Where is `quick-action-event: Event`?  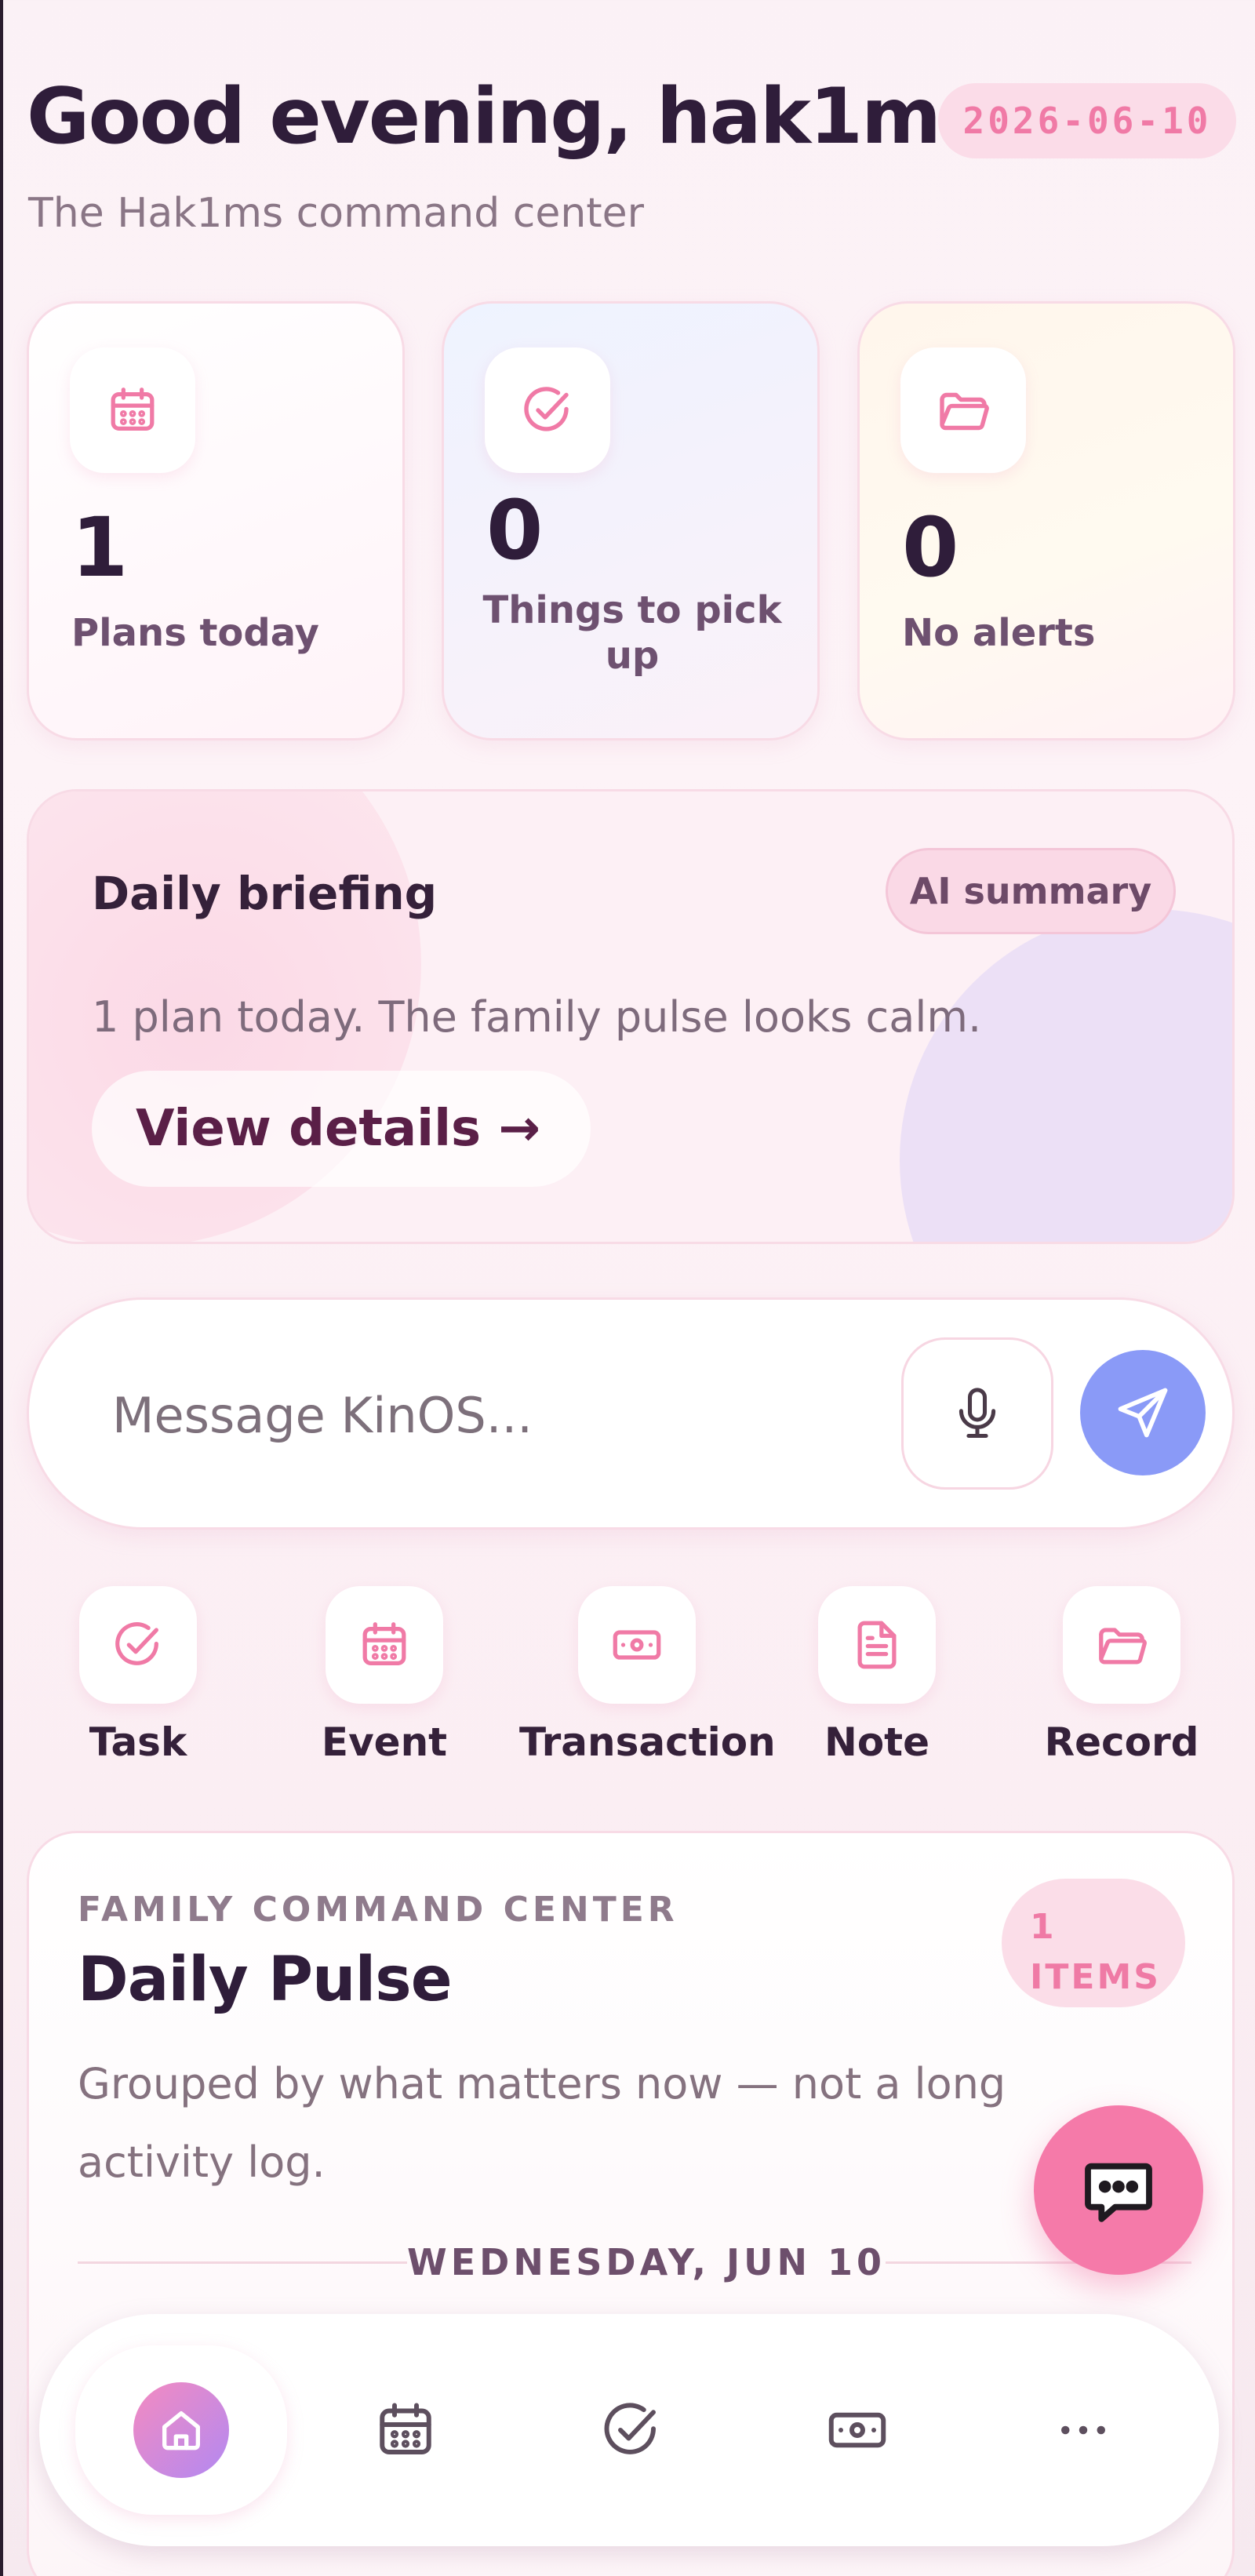 quick-action-event: Event is located at coordinates (384, 1675).